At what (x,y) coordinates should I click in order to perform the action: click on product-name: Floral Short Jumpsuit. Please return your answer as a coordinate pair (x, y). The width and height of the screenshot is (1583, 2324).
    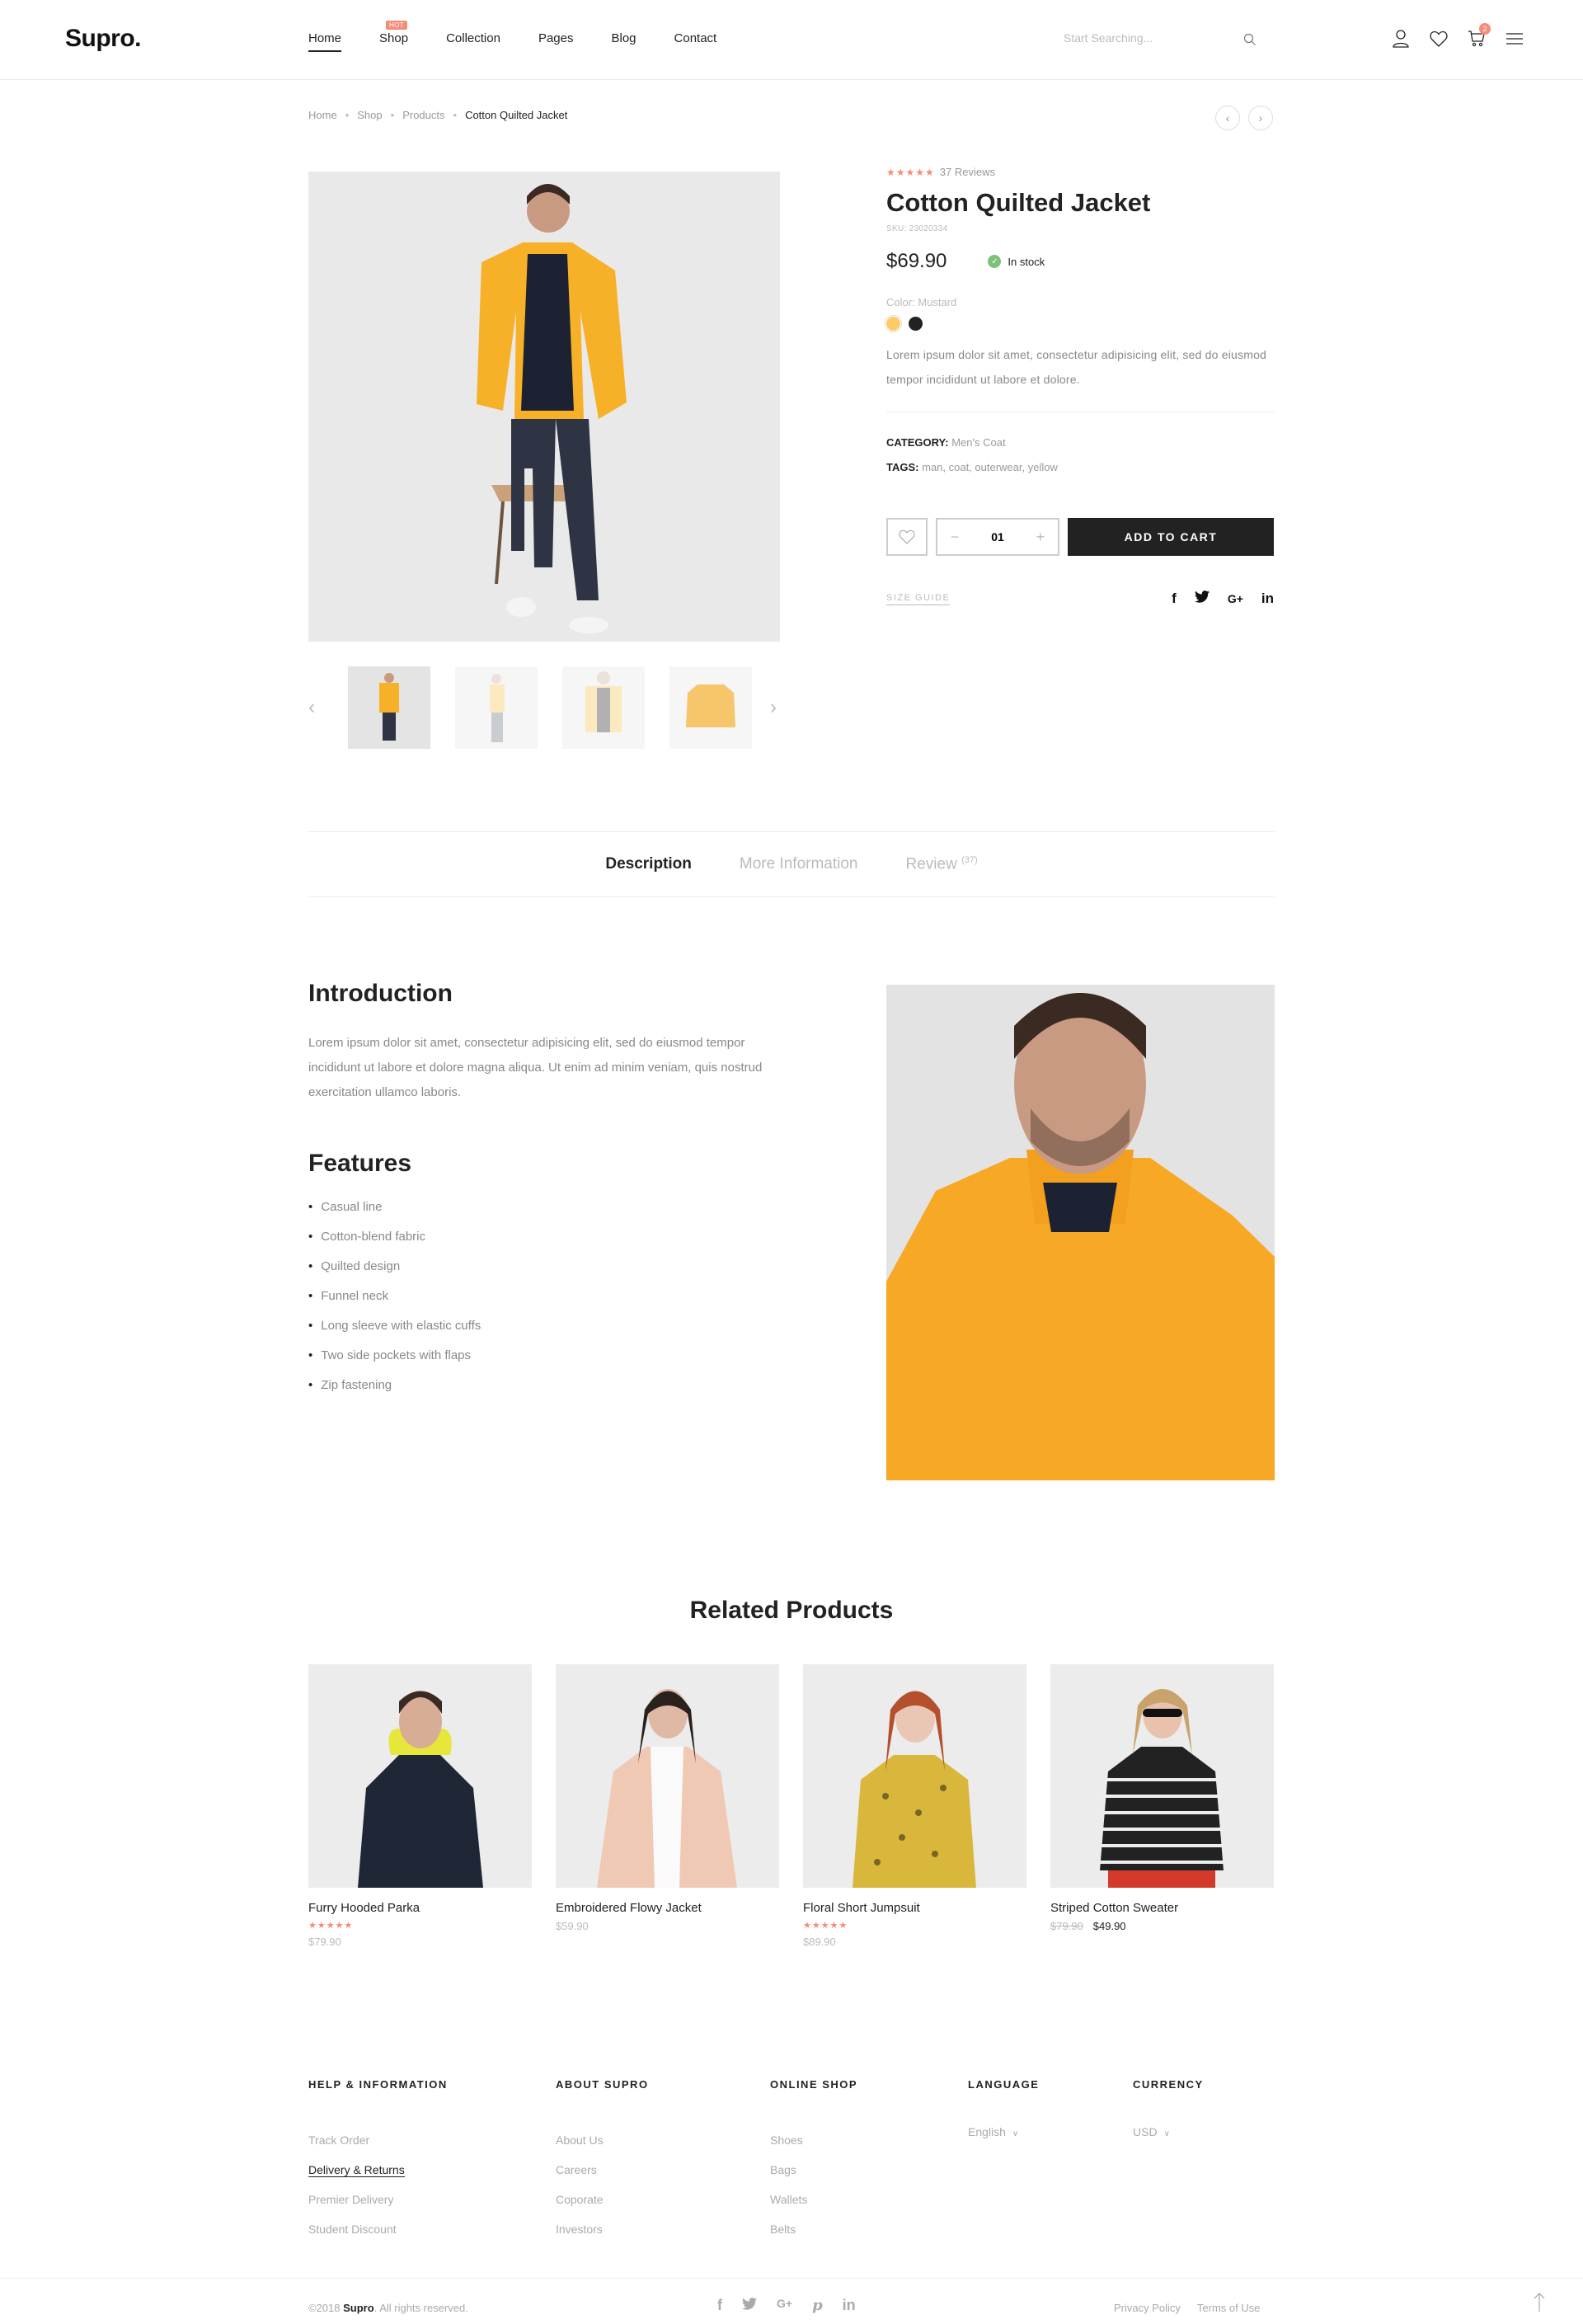
    Looking at the image, I should click on (915, 1908).